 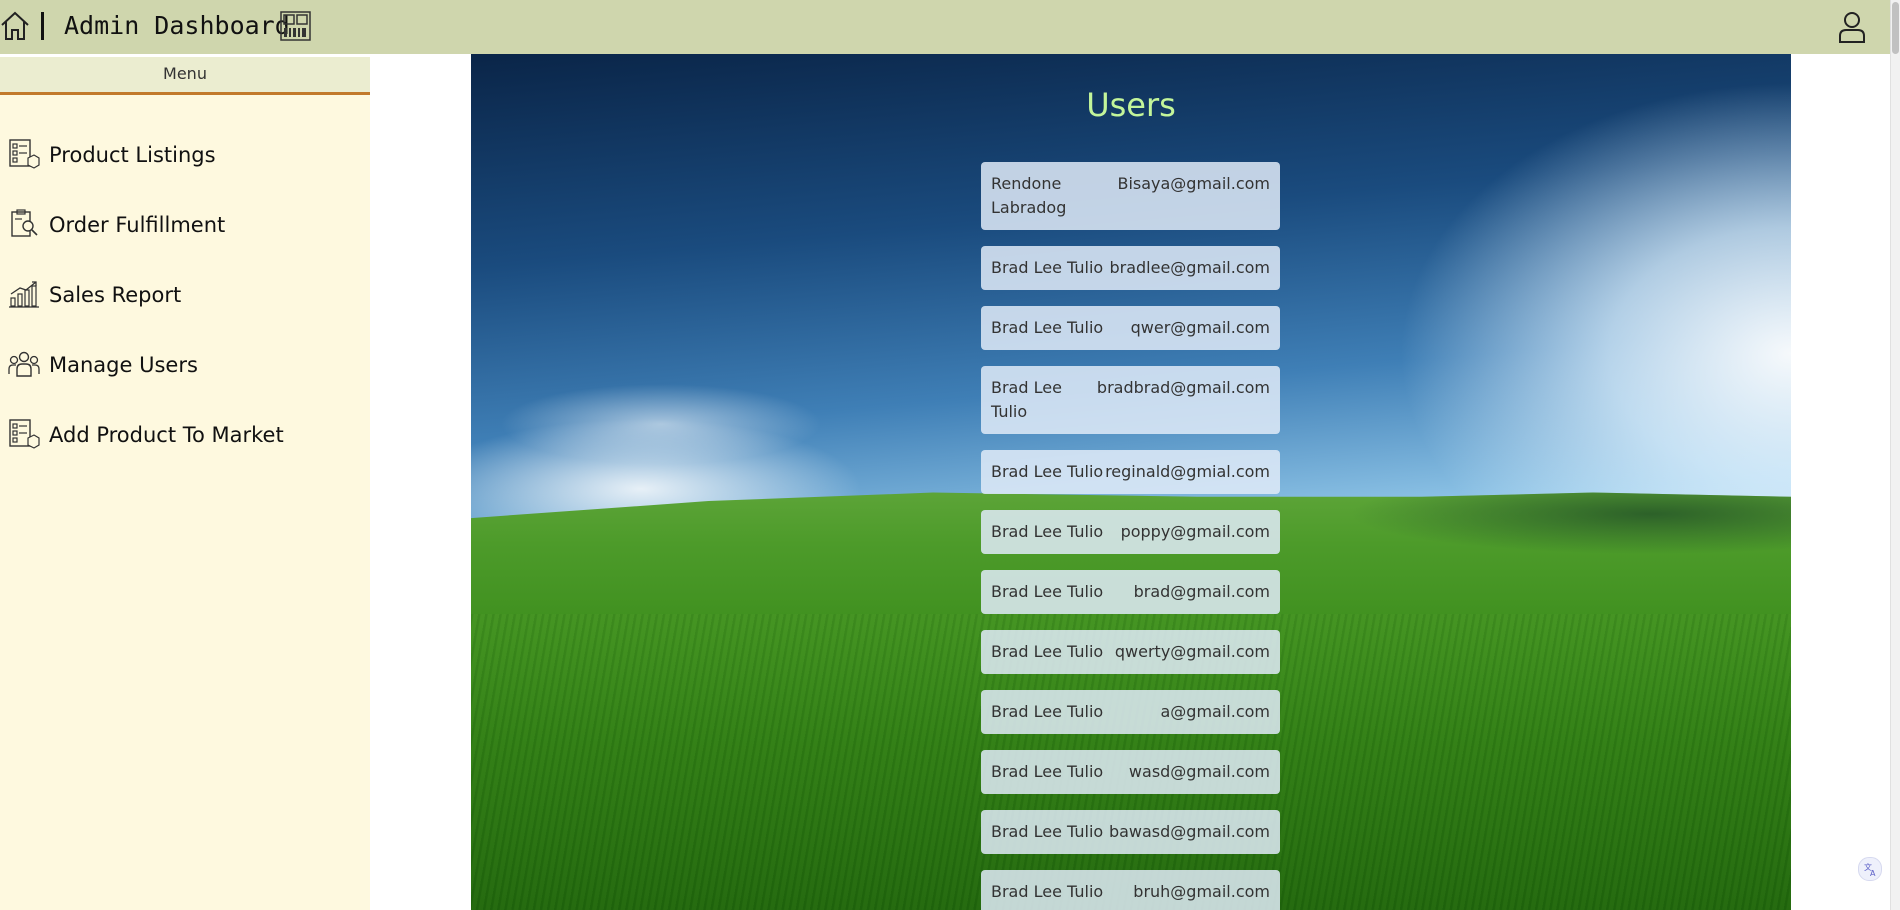 What do you see at coordinates (1187, 471) in the screenshot?
I see `user-email: reginald@gmial.com` at bounding box center [1187, 471].